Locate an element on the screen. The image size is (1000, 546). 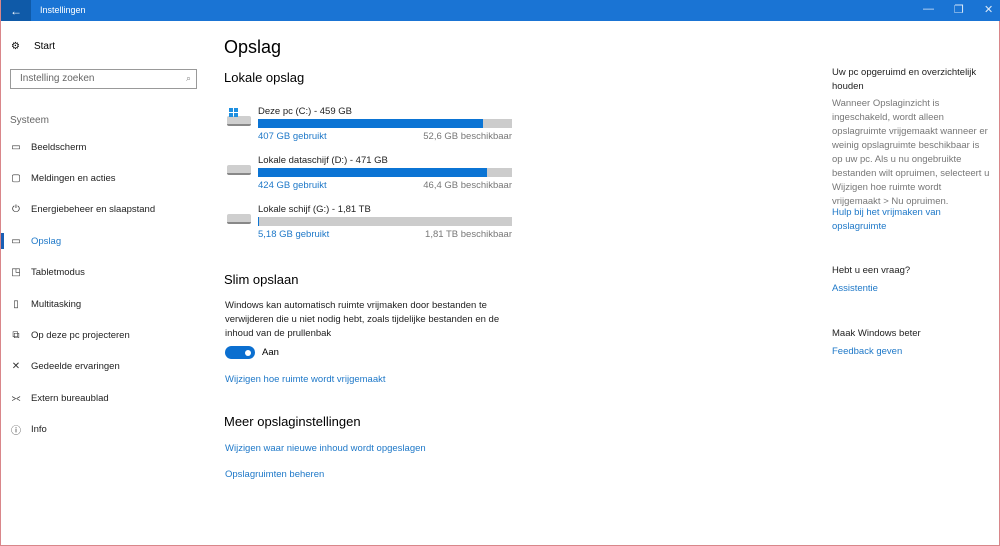
drive-used: 5,18 GB gebruikt is located at coordinates (294, 234).